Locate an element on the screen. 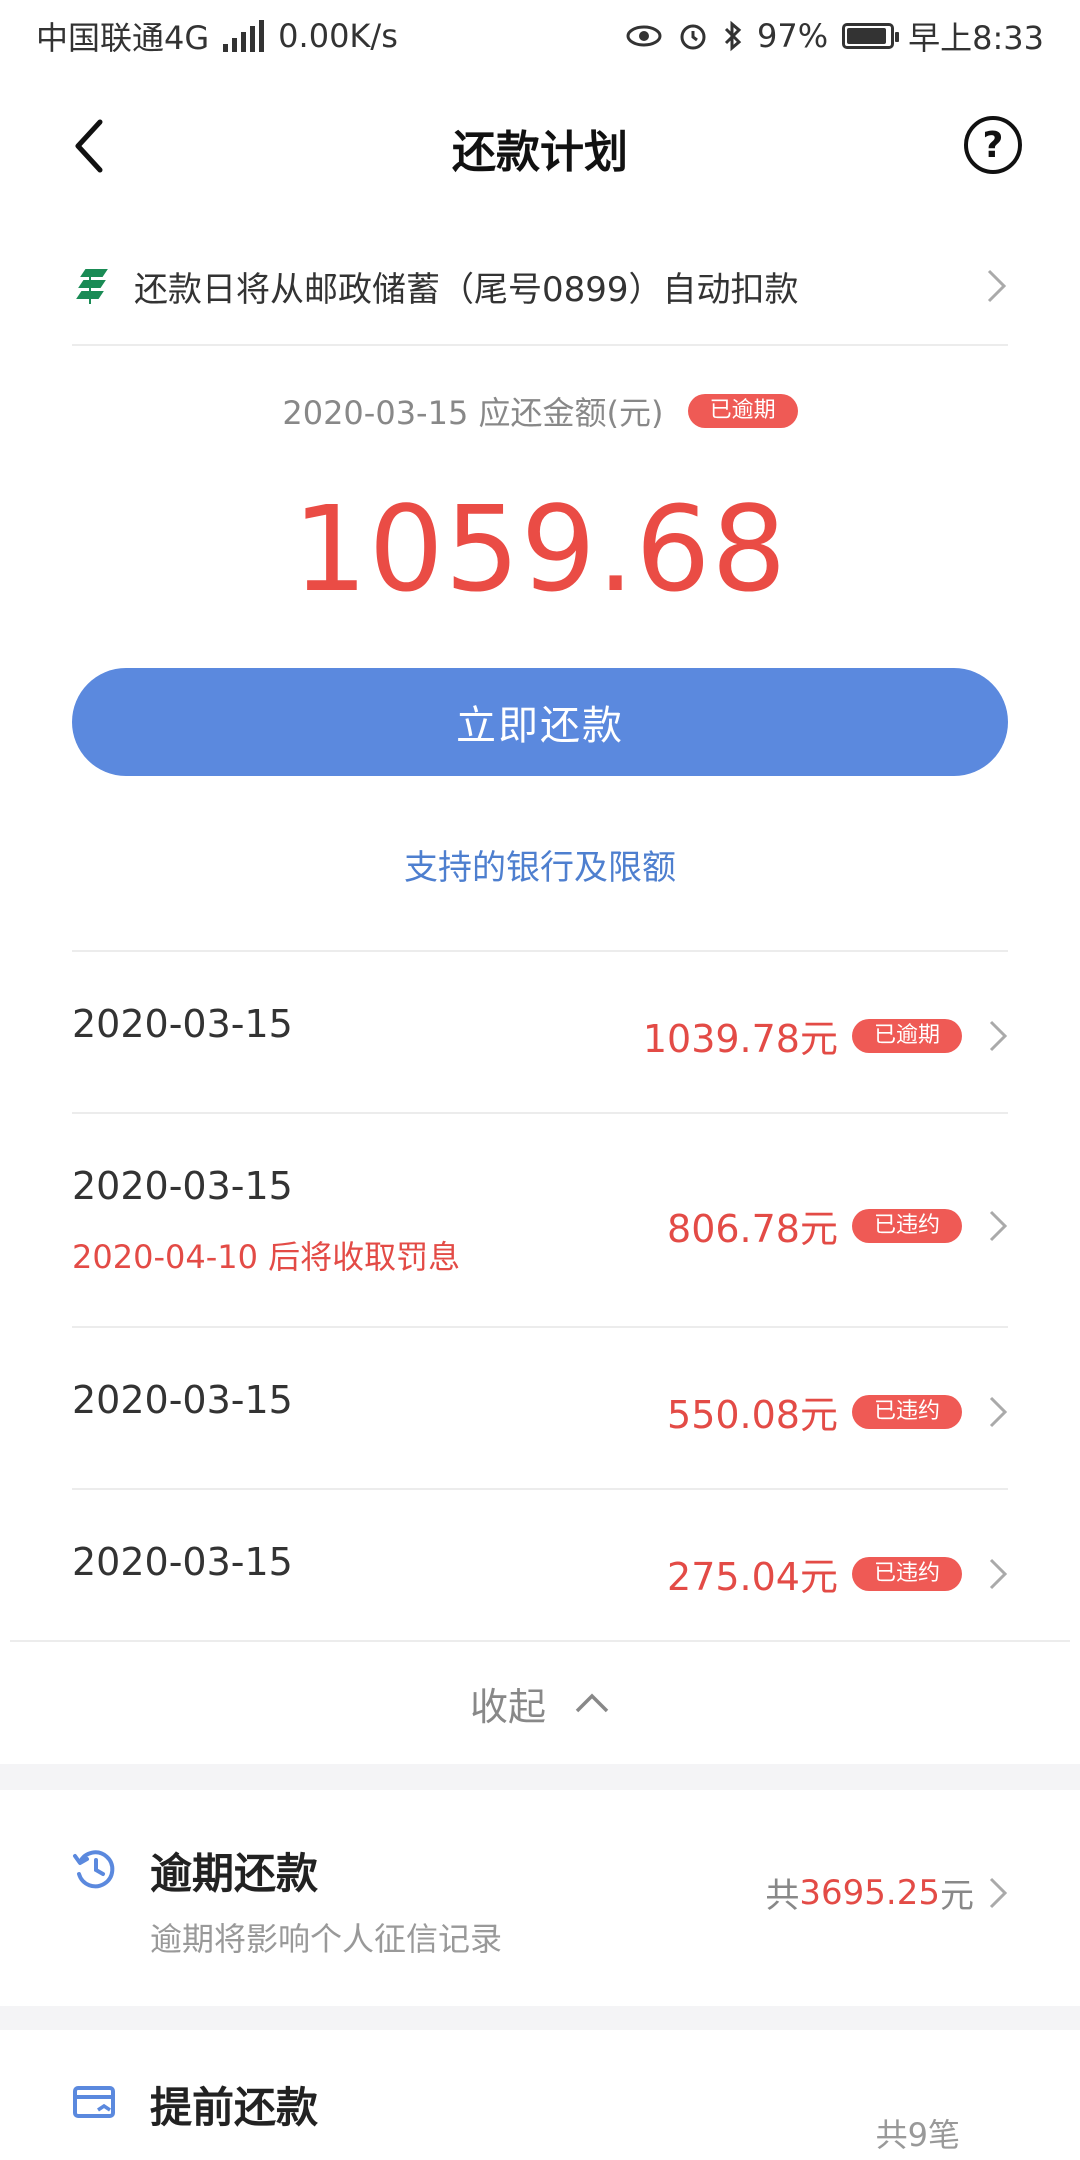  prepay-card-icon is located at coordinates (94, 2102).